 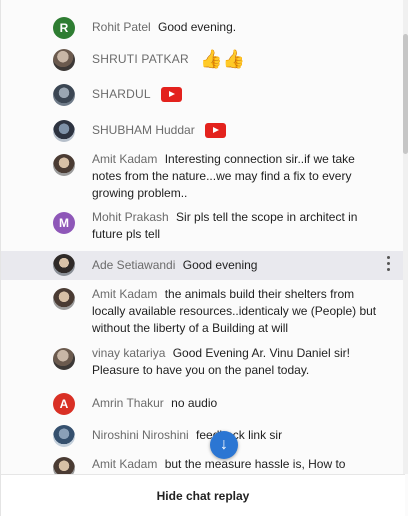 What do you see at coordinates (128, 403) in the screenshot?
I see `message-author: Amrin Thakur` at bounding box center [128, 403].